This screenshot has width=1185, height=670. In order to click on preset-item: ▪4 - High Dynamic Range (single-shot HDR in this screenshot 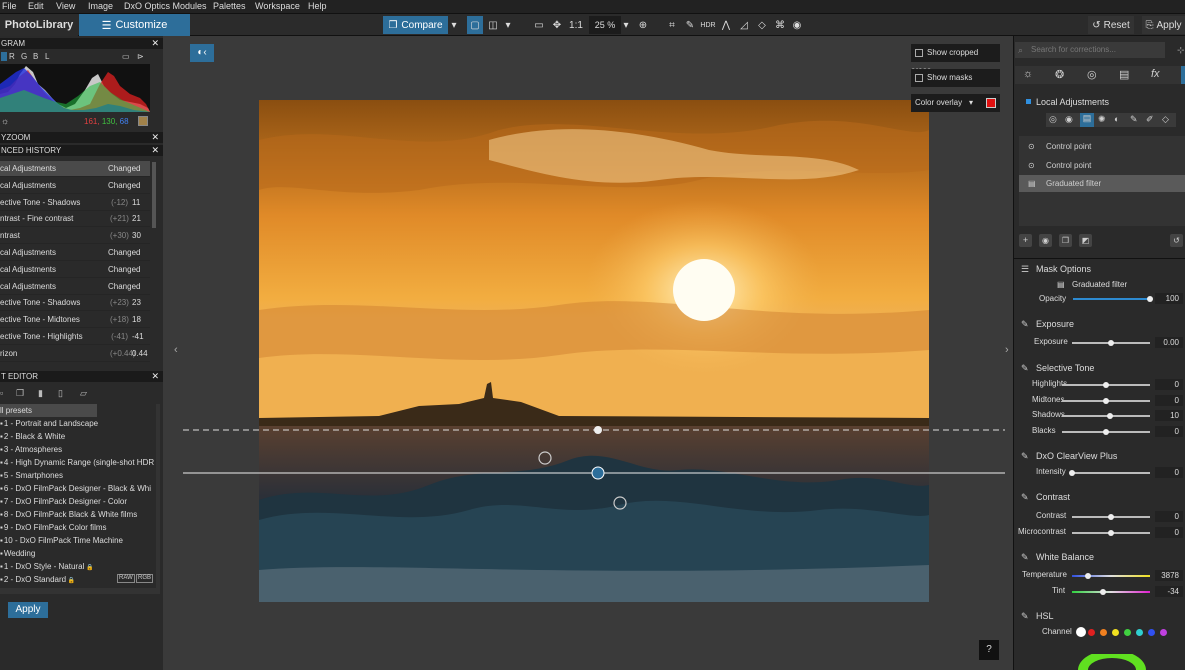, I will do `click(77, 462)`.